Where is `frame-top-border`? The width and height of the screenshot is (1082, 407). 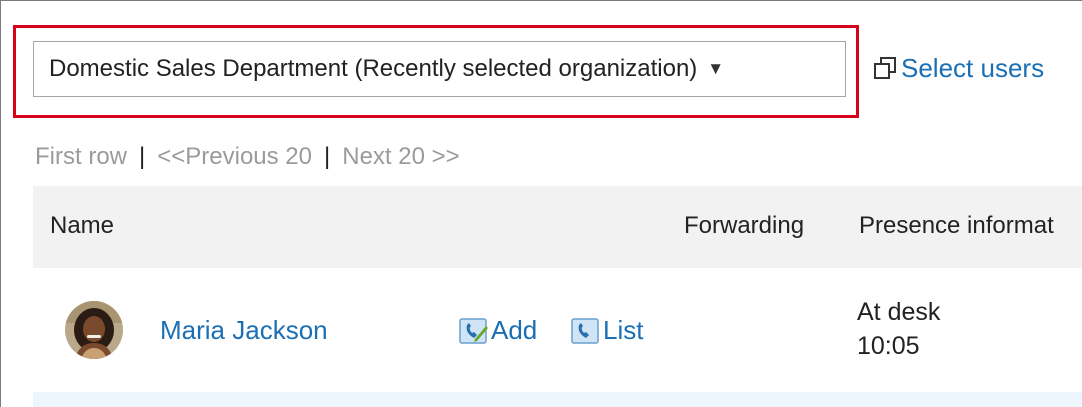
frame-top-border is located at coordinates (541, 0).